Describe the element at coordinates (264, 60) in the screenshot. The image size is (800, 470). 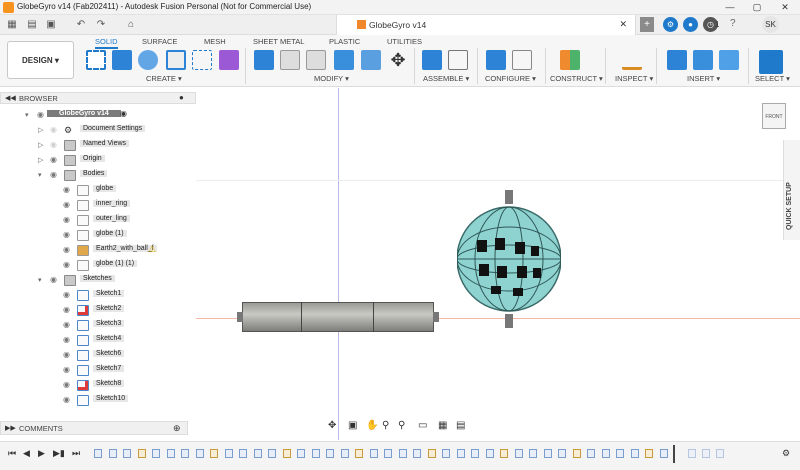
I see `press-pull-icon` at that location.